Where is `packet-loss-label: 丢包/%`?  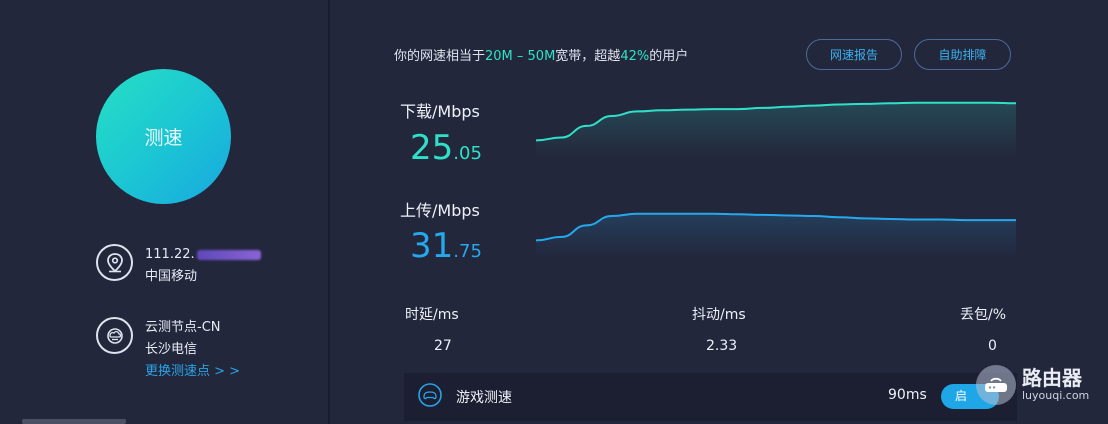
packet-loss-label: 丢包/% is located at coordinates (983, 315).